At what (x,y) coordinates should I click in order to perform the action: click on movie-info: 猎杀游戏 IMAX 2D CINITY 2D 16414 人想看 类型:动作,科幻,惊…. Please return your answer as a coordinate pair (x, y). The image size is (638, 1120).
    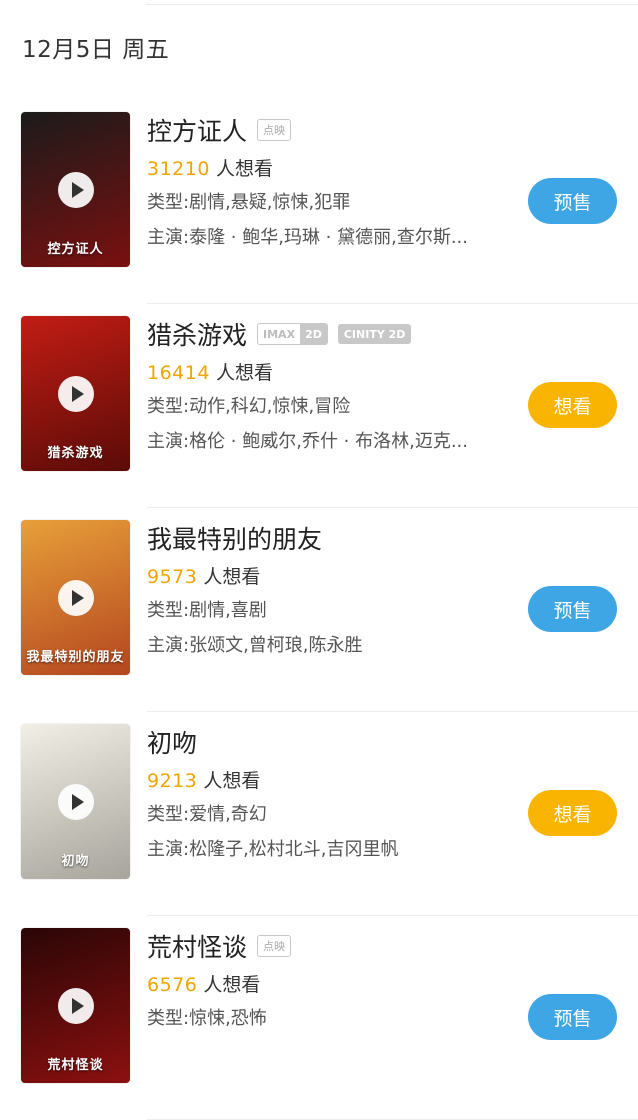
    Looking at the image, I should click on (332, 385).